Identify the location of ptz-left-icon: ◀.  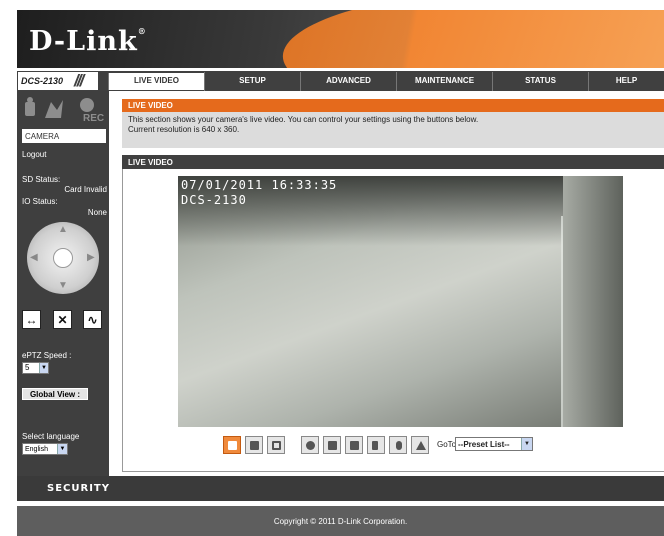
(34, 257).